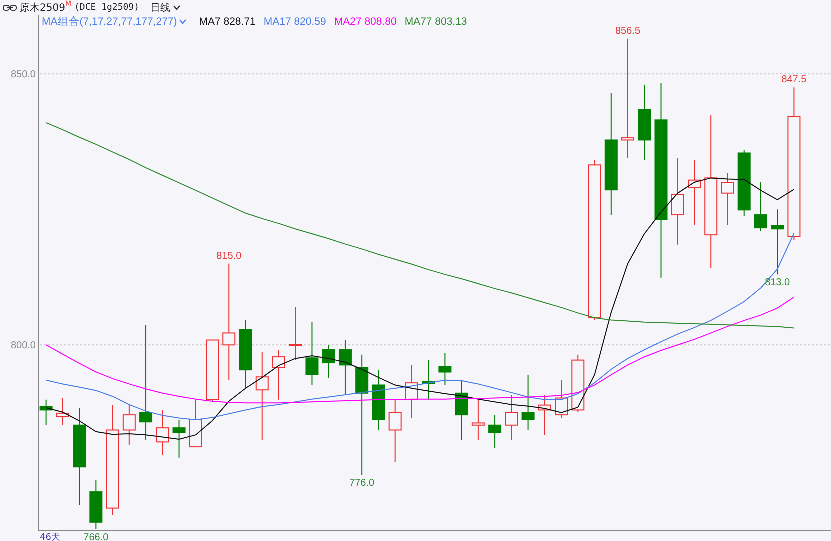 This screenshot has width=831, height=541. Describe the element at coordinates (777, 283) in the screenshot. I see `price-label: 813.0` at that location.